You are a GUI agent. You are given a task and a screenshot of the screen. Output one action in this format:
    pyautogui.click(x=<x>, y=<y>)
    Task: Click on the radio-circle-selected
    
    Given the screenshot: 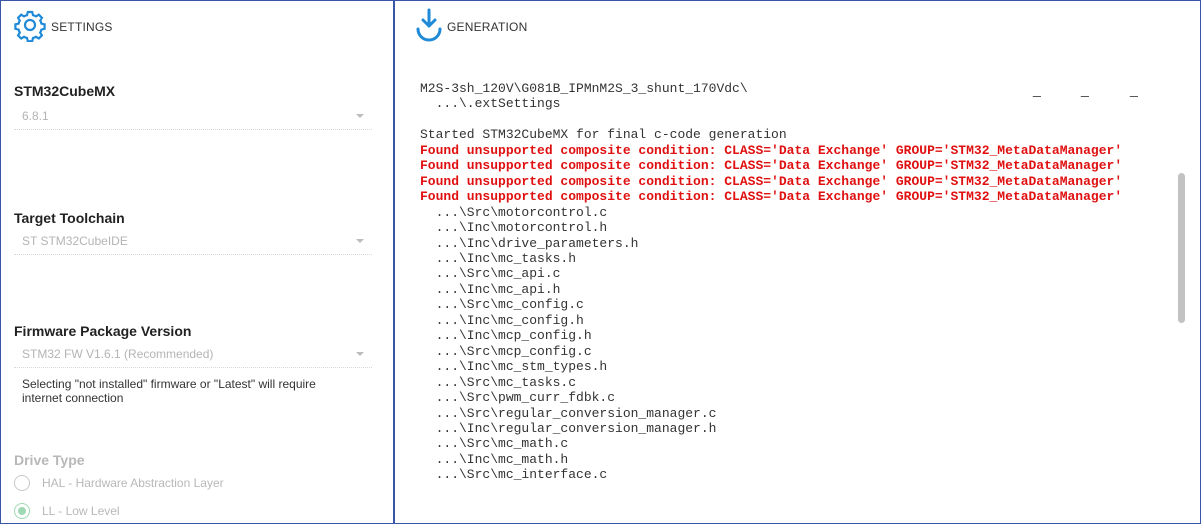 What is the action you would take?
    pyautogui.click(x=22, y=511)
    